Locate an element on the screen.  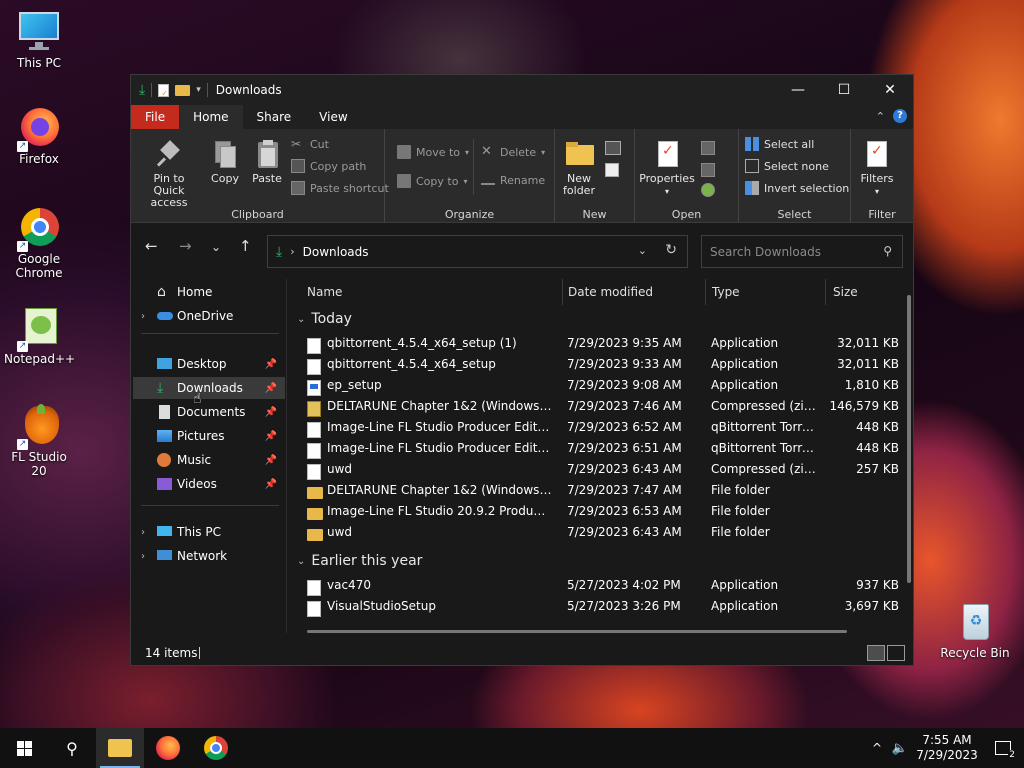
search-box: ⚲ is located at coordinates (802, 251).